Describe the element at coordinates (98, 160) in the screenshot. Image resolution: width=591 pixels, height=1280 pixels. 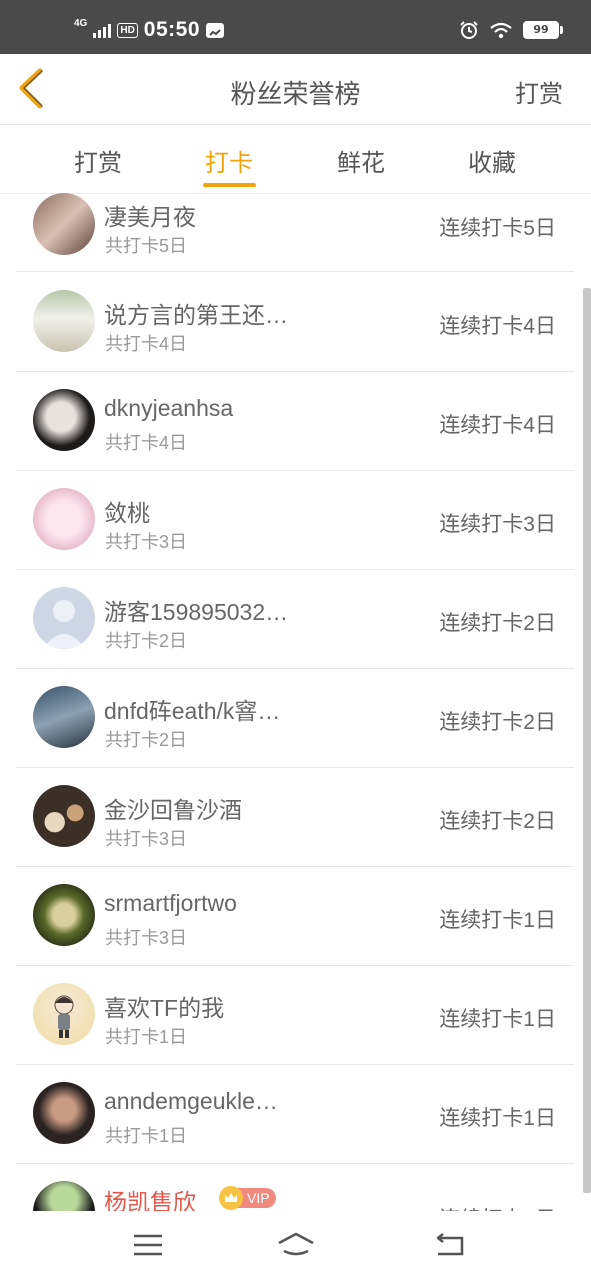
I see `tab-reward: 打赏` at that location.